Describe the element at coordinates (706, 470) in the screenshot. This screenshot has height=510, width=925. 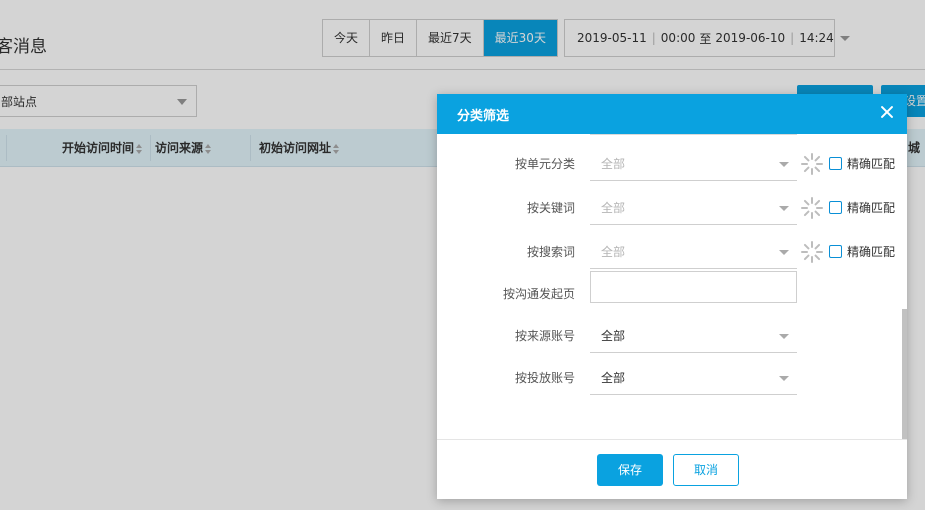
I see `cancel-button: 取消` at that location.